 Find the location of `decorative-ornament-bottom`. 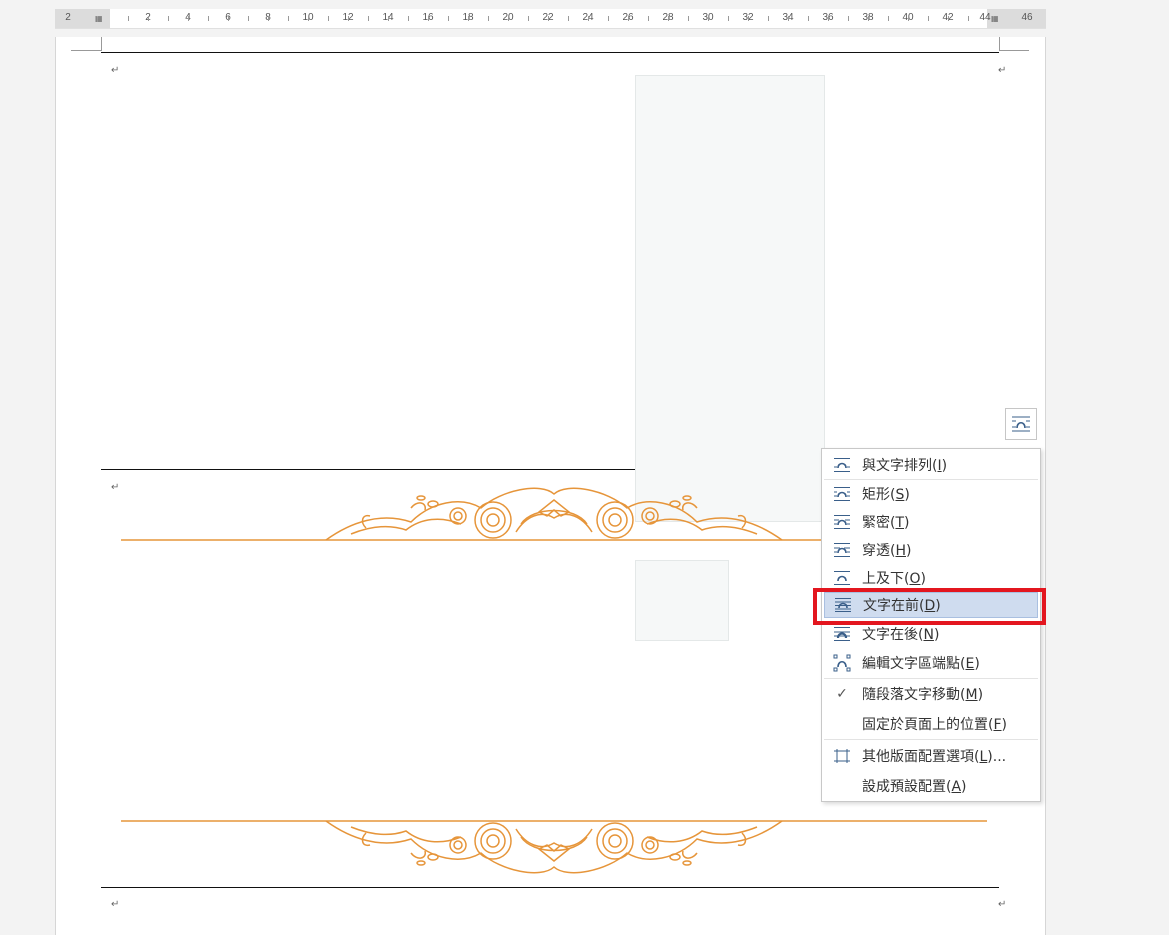

decorative-ornament-bottom is located at coordinates (554, 848).